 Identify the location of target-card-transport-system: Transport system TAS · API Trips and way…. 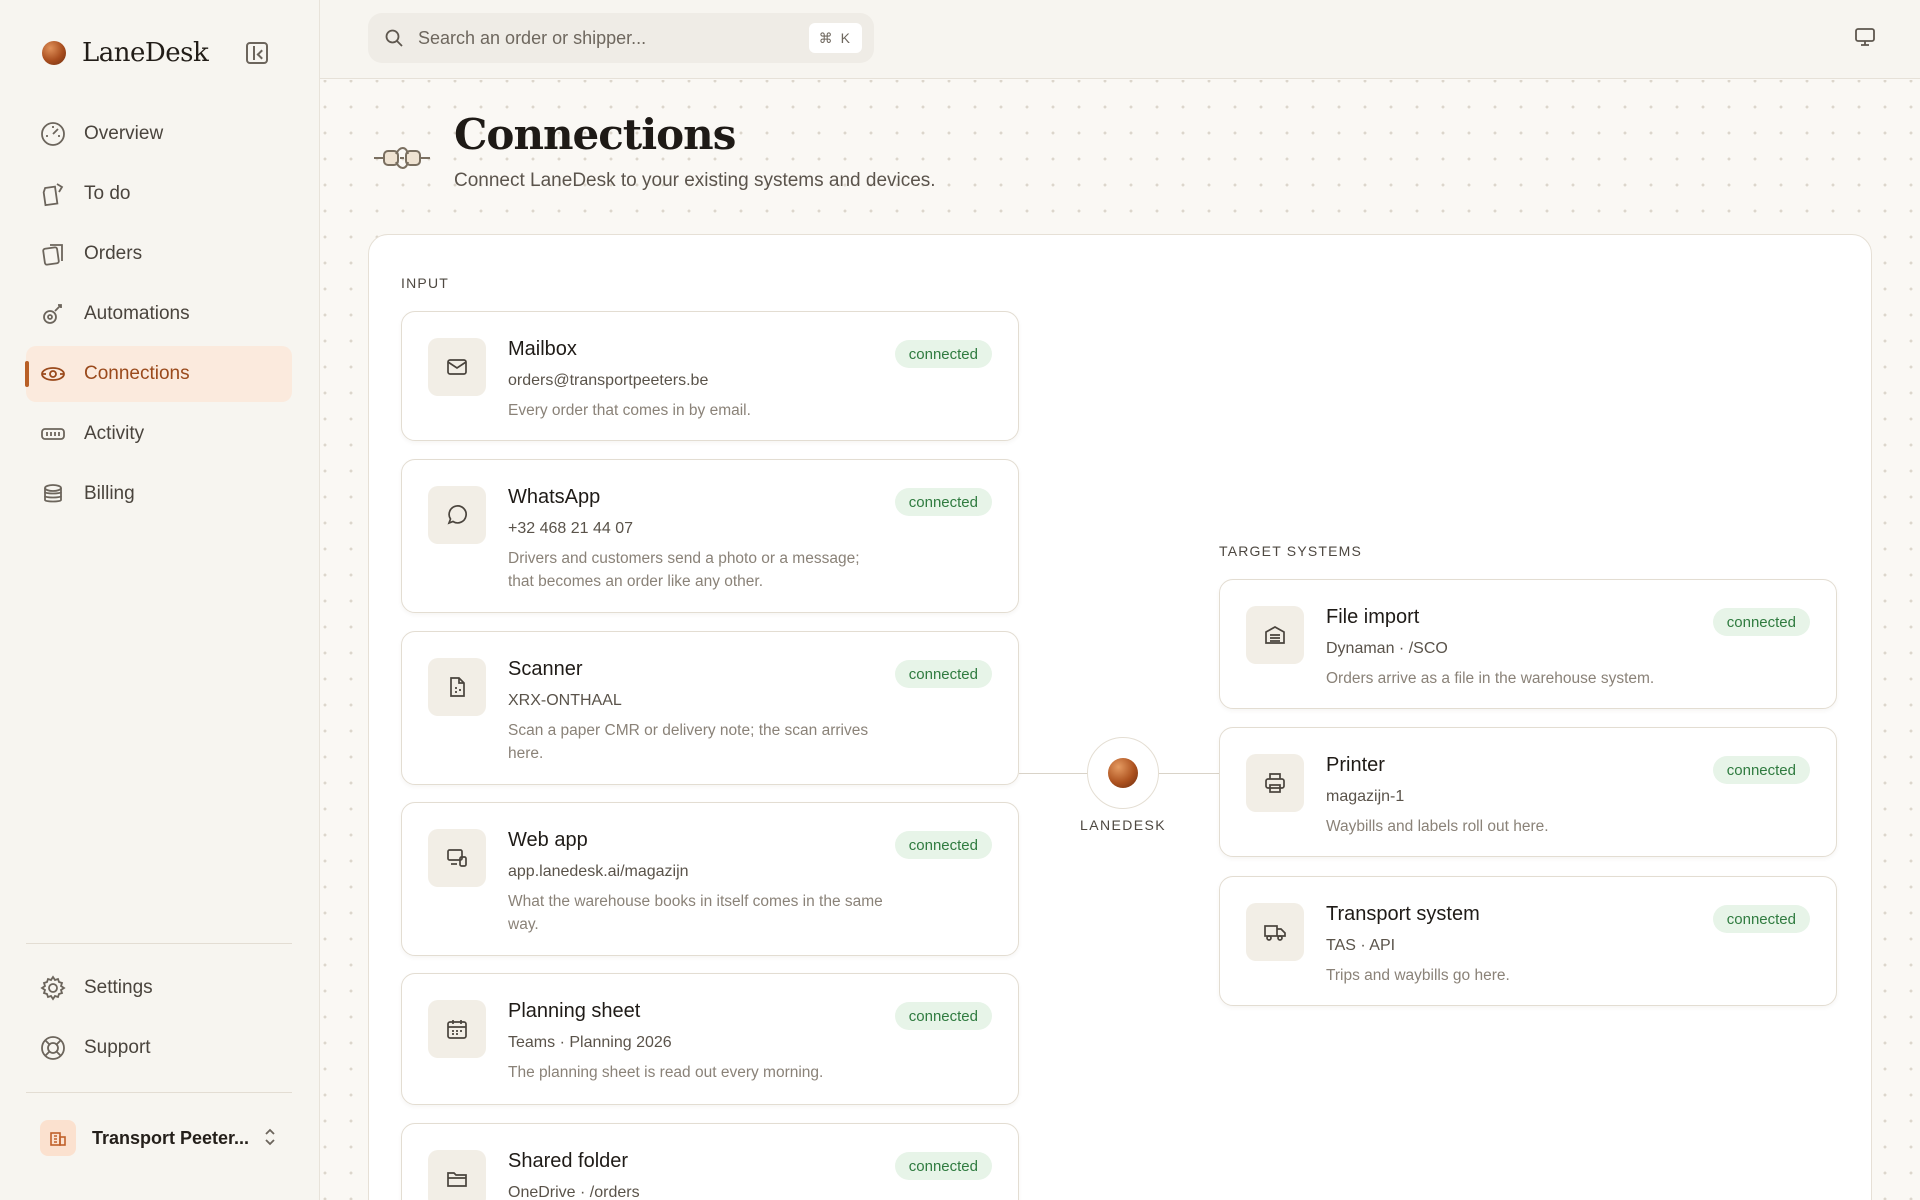
(1528, 941).